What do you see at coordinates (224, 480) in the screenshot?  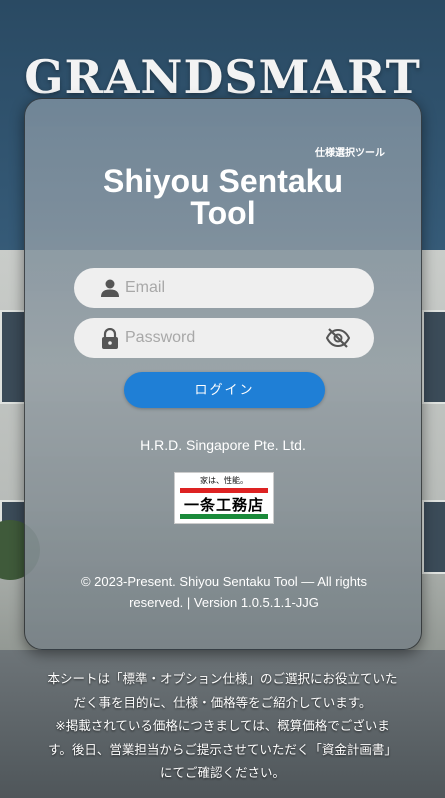 I see `logo-slogan: 家は、性能。` at bounding box center [224, 480].